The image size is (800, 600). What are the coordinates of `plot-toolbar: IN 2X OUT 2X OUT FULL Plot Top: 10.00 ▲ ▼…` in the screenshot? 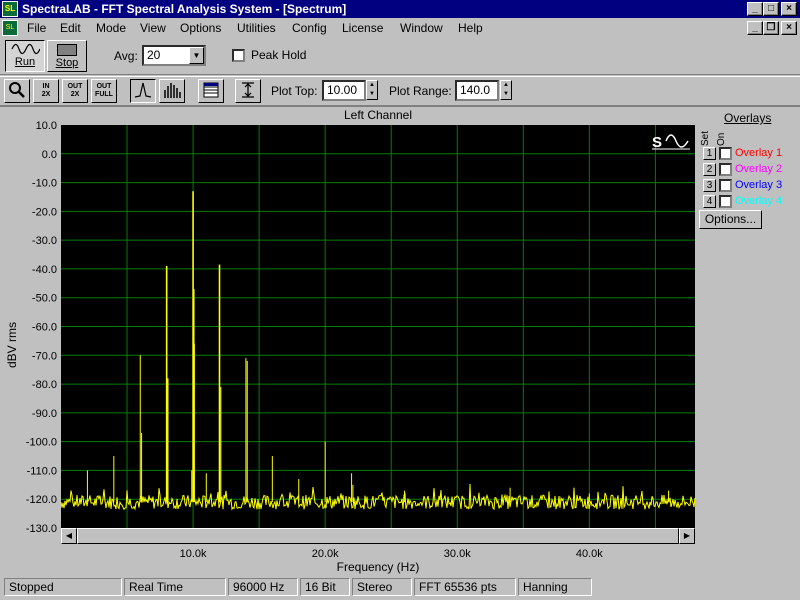 It's located at (400, 90).